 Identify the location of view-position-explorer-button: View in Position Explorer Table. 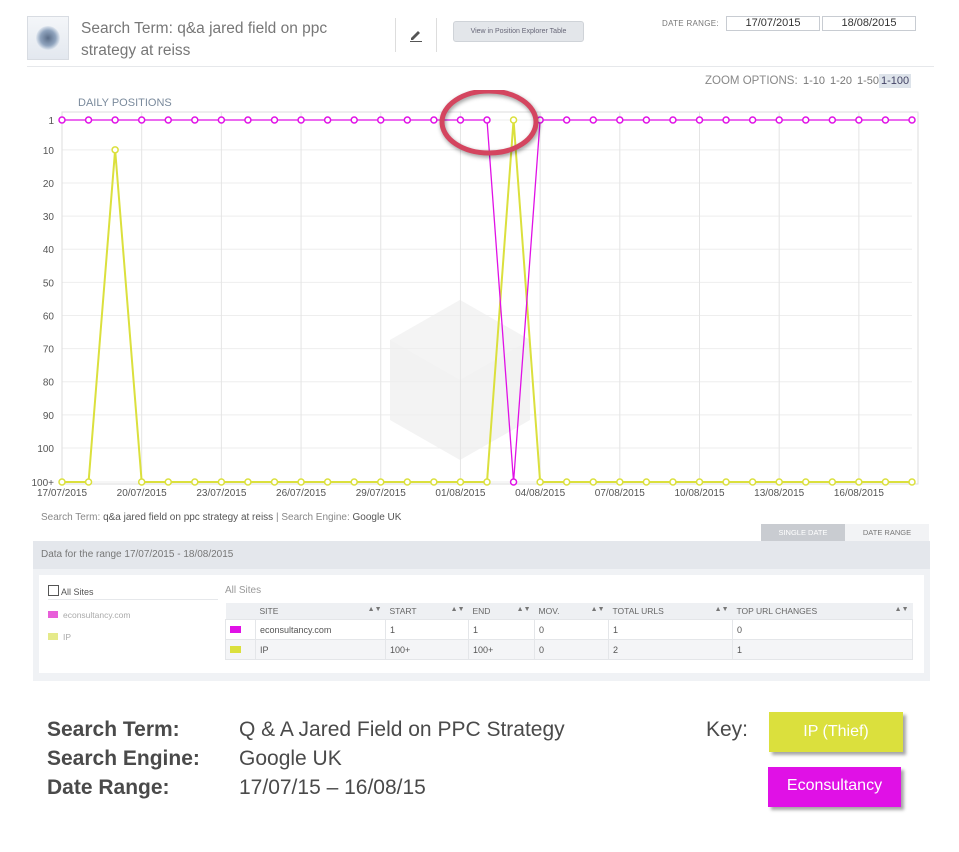
(518, 31).